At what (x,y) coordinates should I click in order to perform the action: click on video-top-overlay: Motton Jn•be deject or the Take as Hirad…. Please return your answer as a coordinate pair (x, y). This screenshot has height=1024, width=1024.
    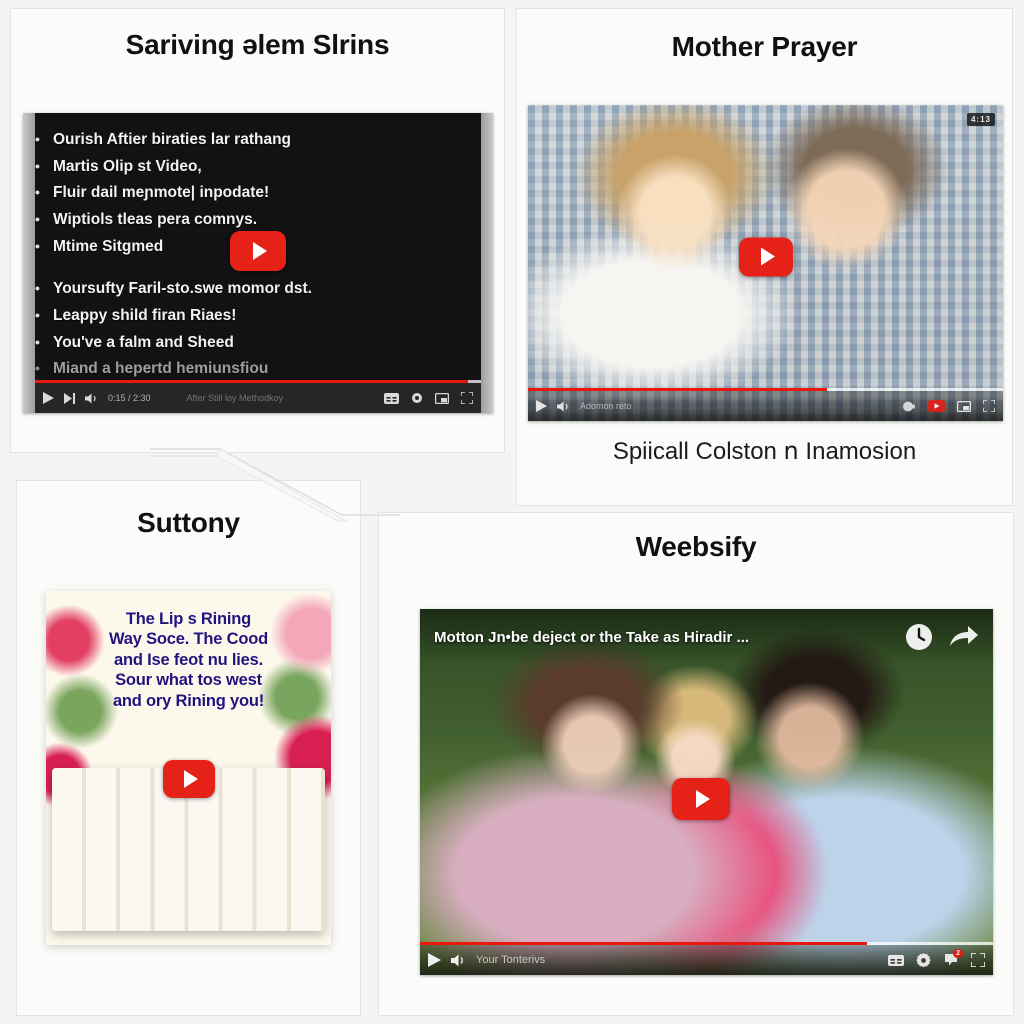
    Looking at the image, I should click on (706, 637).